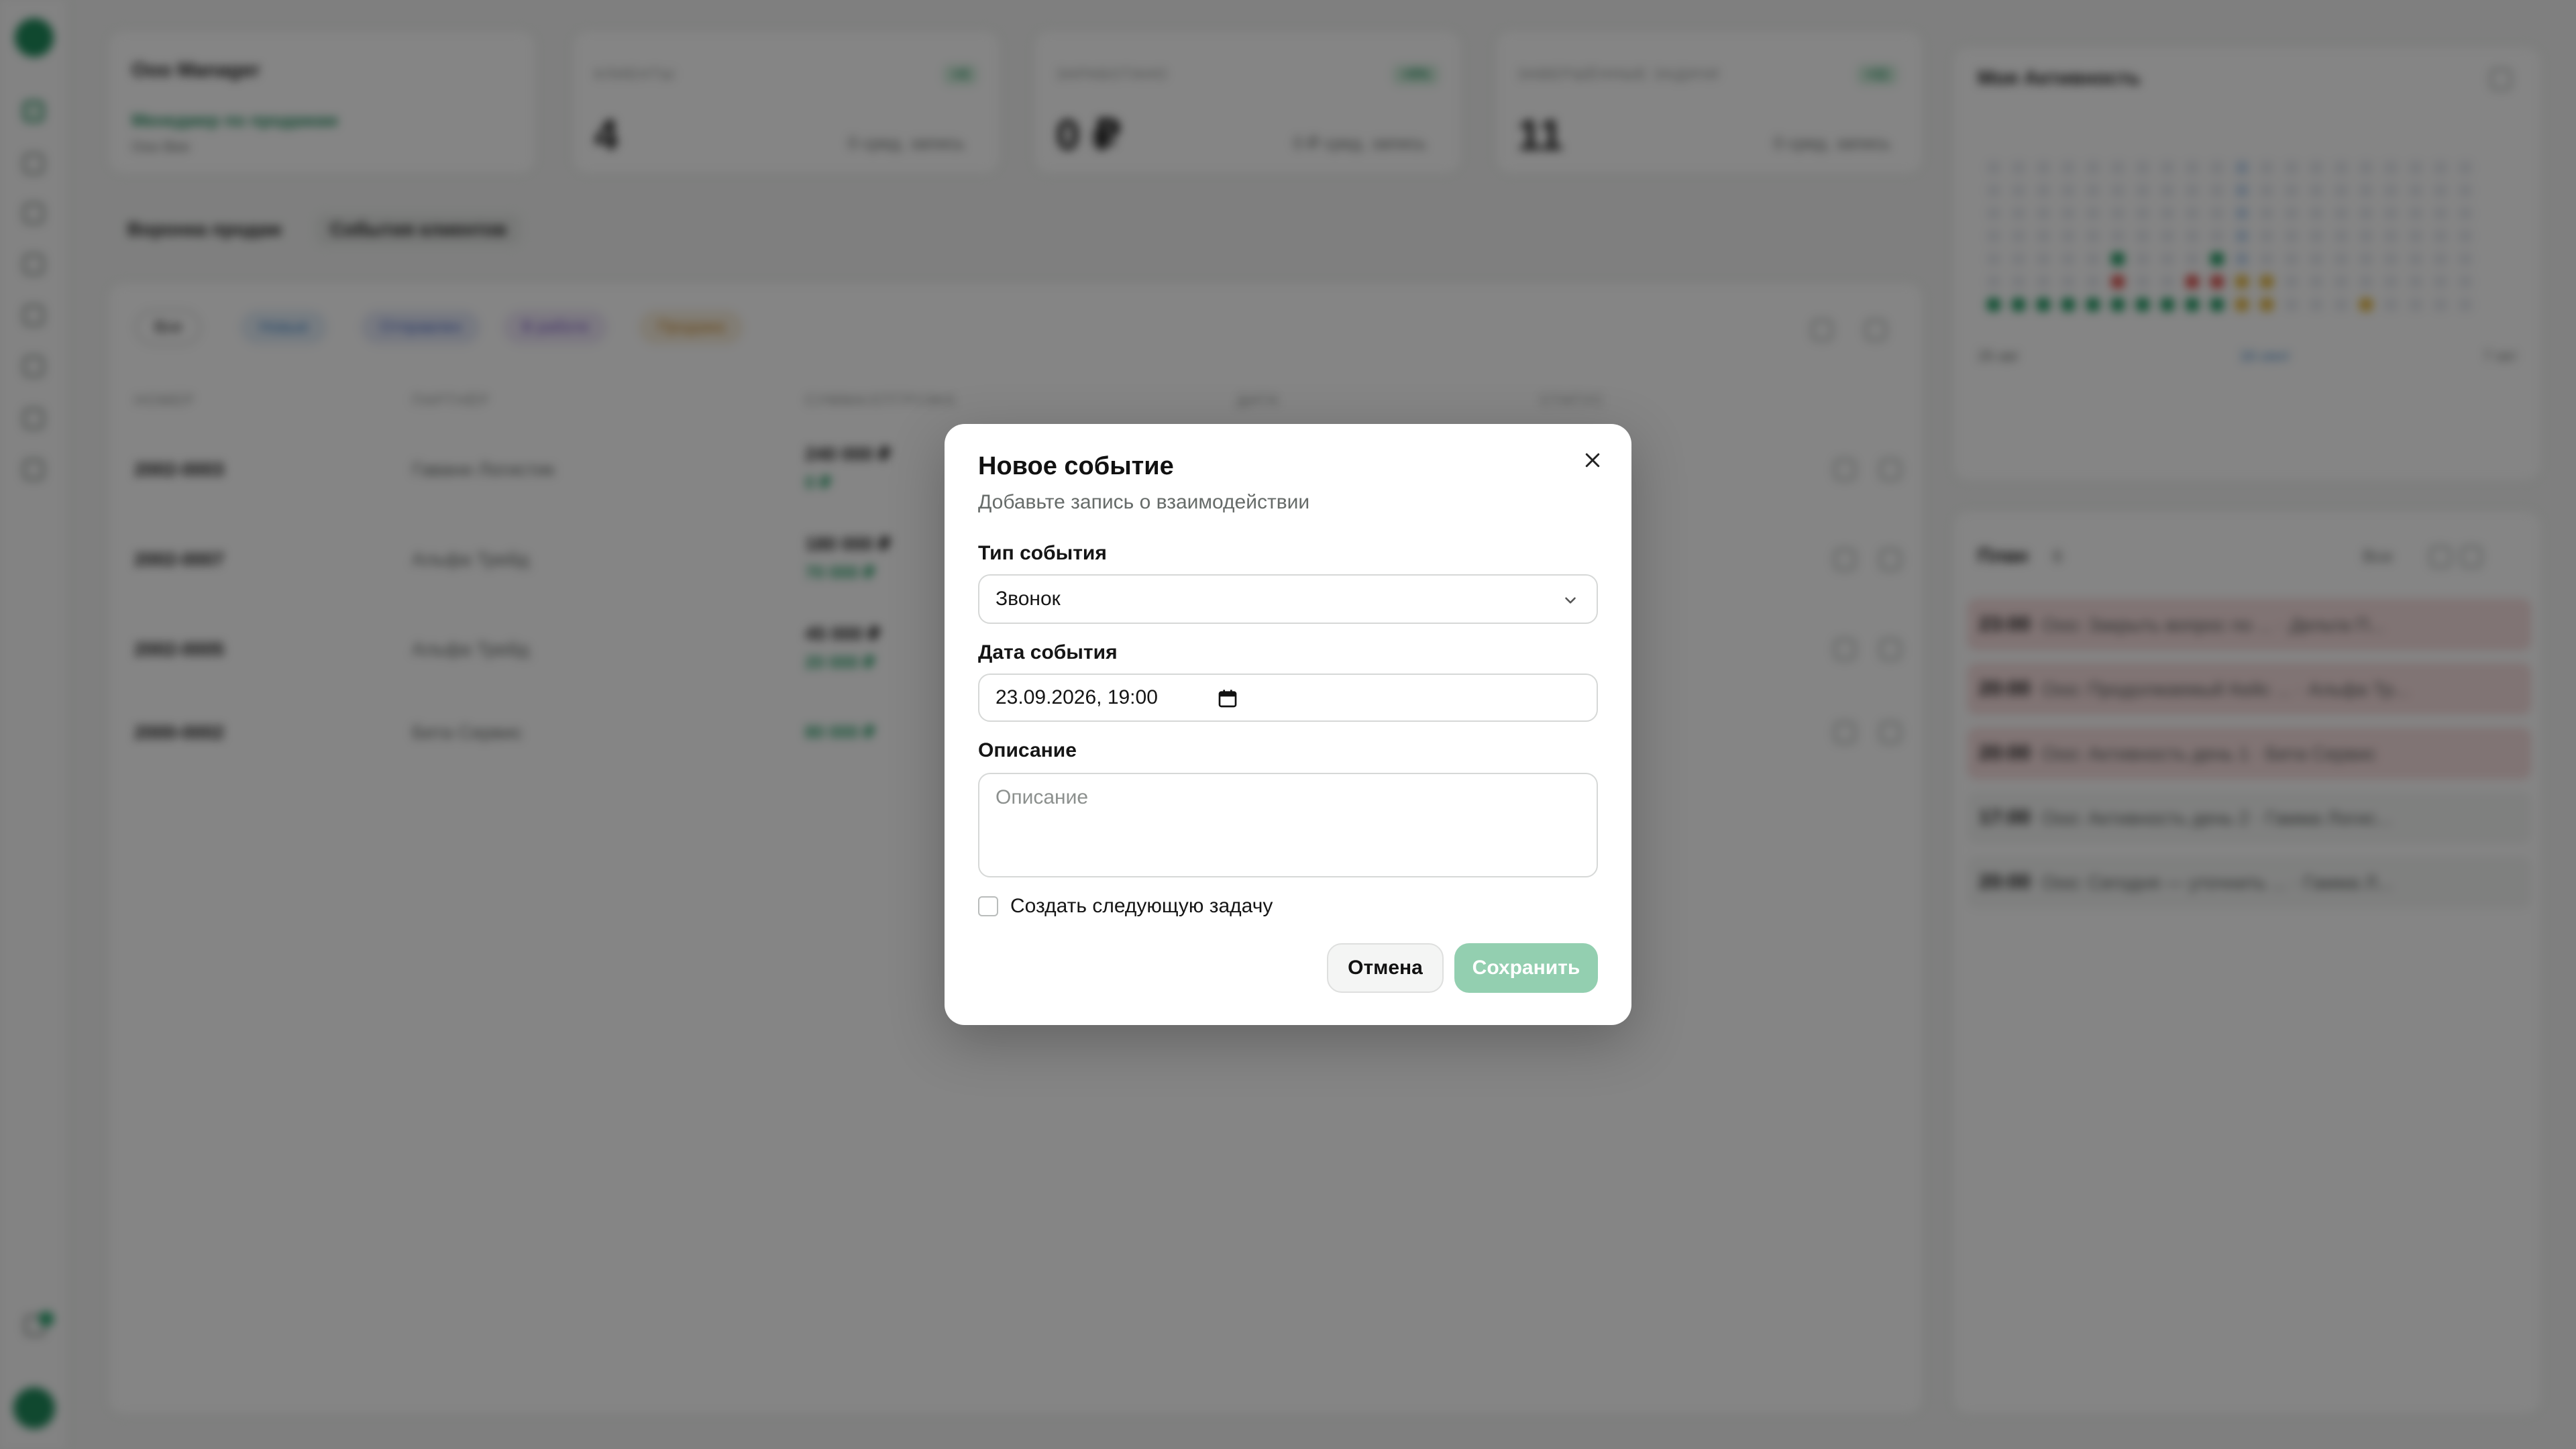 Image resolution: width=2576 pixels, height=1449 pixels. Describe the element at coordinates (1141, 906) in the screenshot. I see `create-next-task-label: Создать следующую задачу` at that location.